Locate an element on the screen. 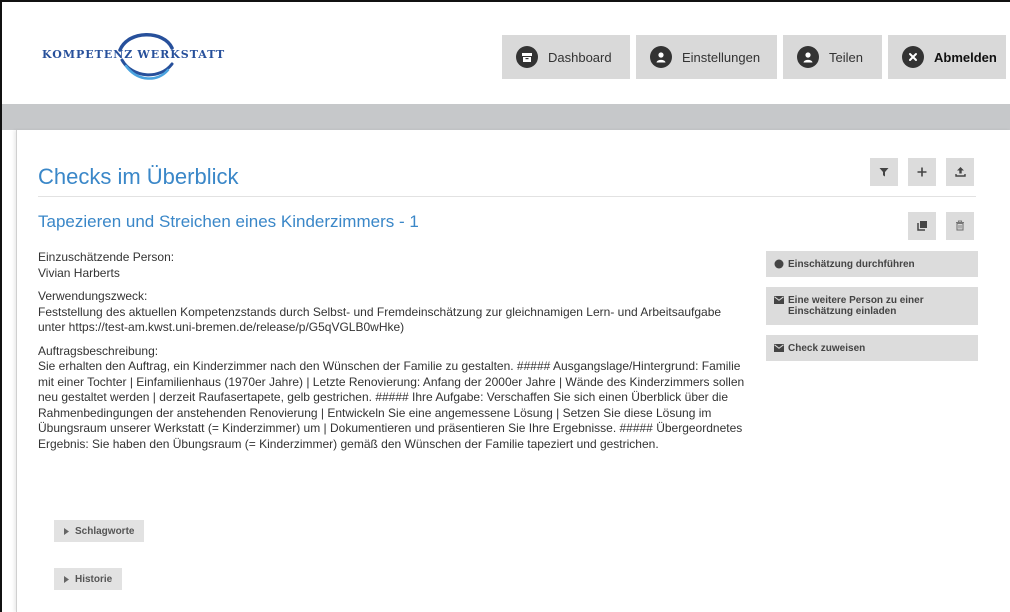 Image resolution: width=1010 pixels, height=612 pixels. logout-label: Abmelden is located at coordinates (965, 57).